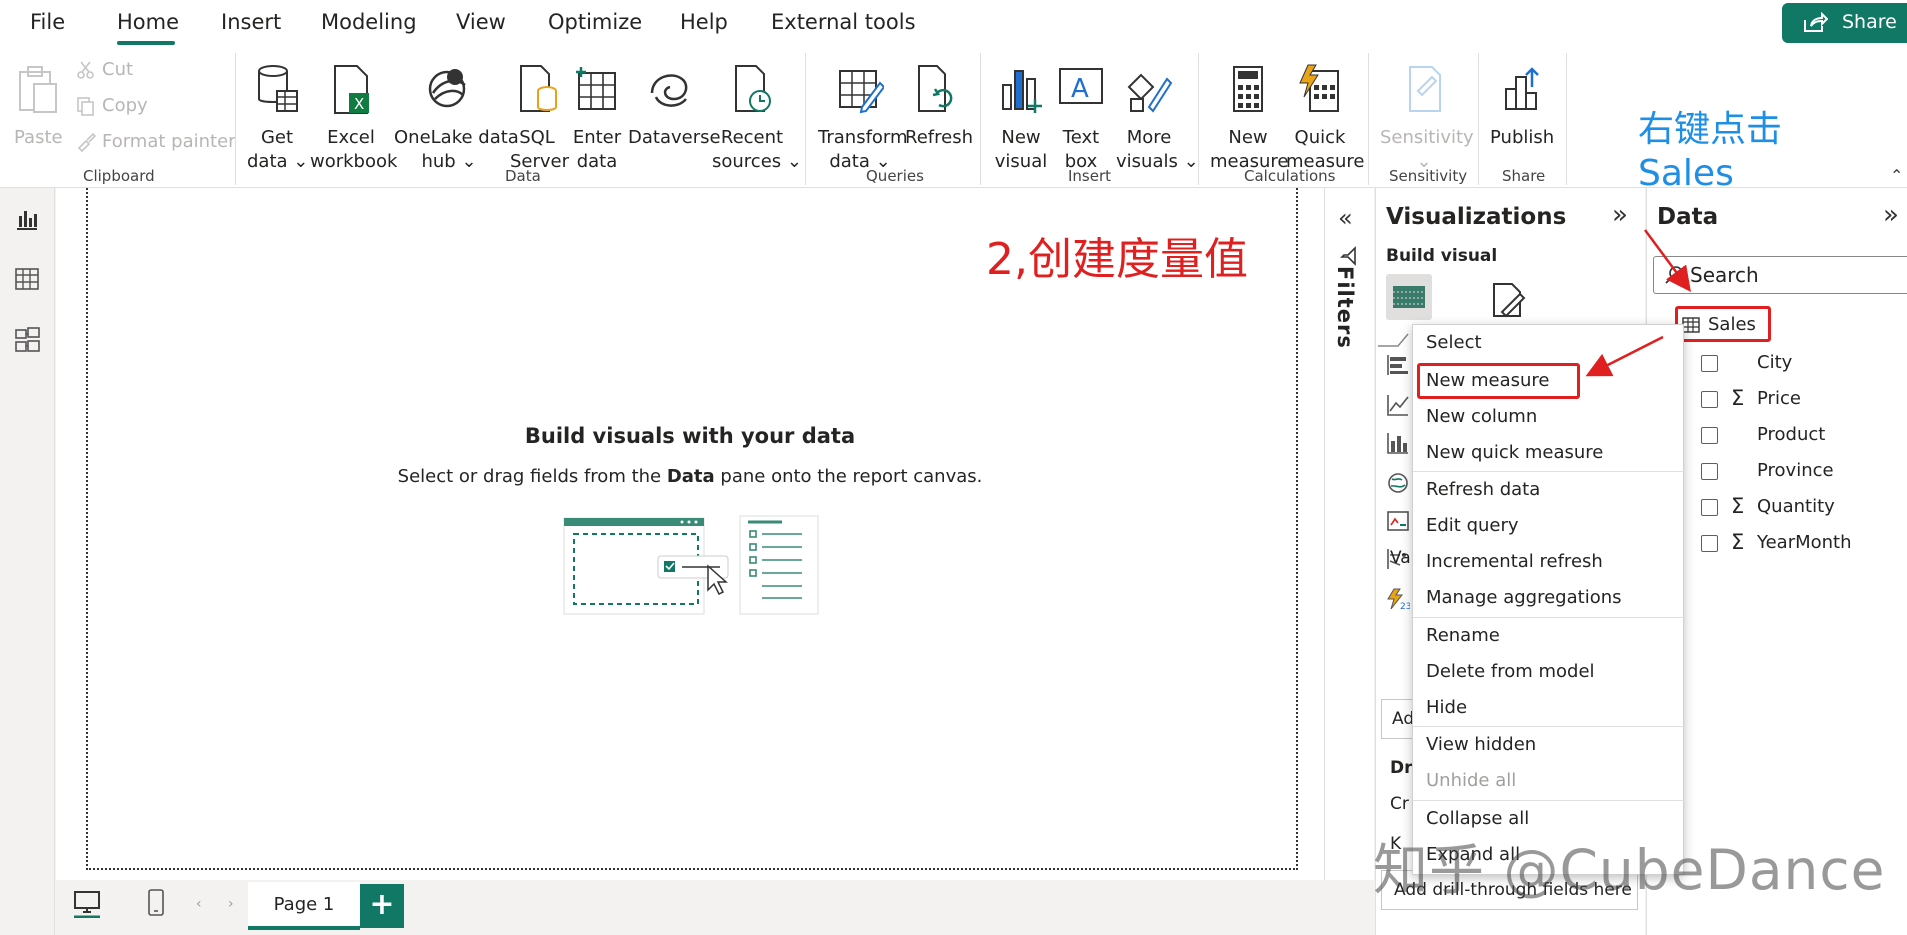 The height and width of the screenshot is (935, 1907). I want to click on next-page-icon: ›, so click(231, 904).